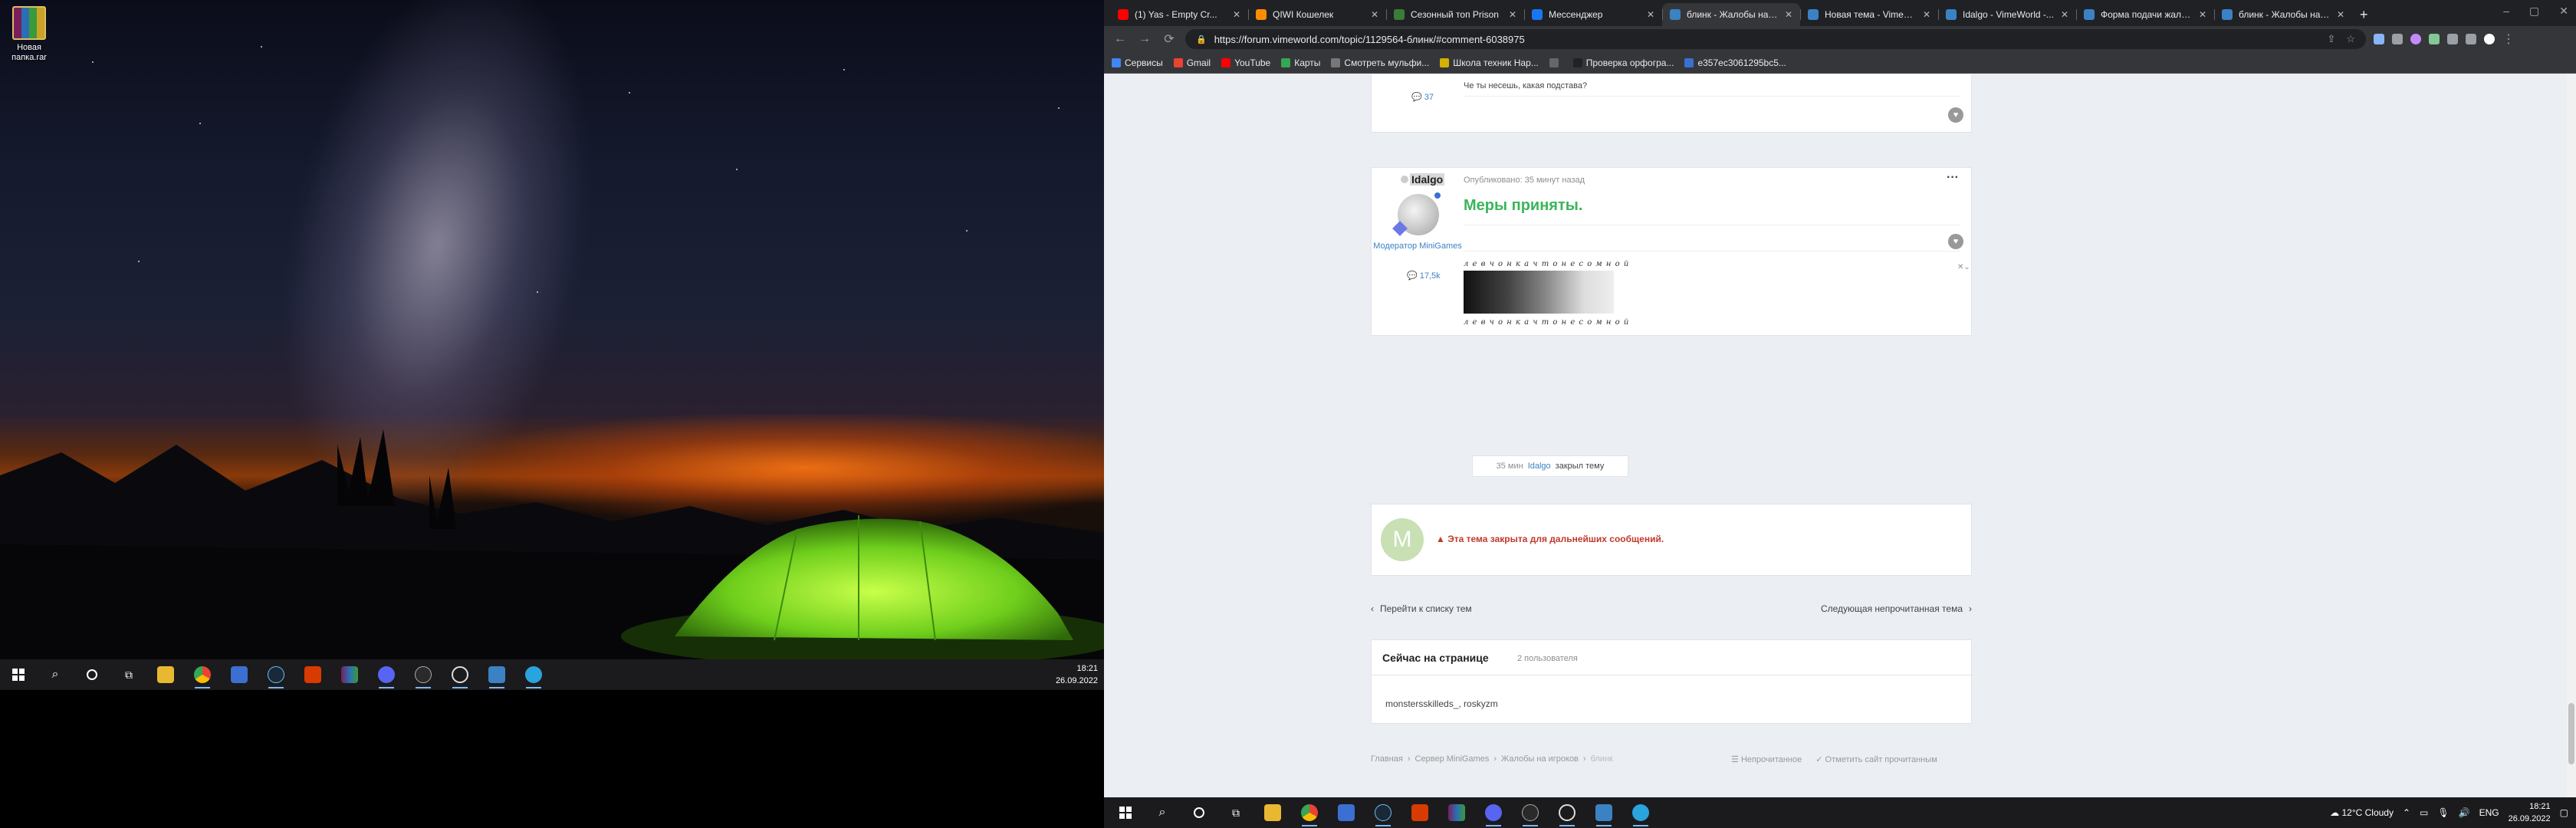  What do you see at coordinates (1876, 759) in the screenshot?
I see `mark-read-link: ✓ Отметить сайт прочитанным` at bounding box center [1876, 759].